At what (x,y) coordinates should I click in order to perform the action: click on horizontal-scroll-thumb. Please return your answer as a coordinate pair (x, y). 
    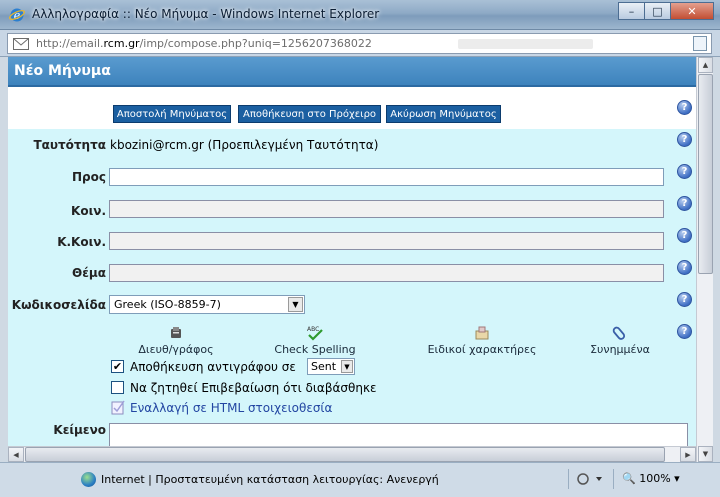
    Looking at the image, I should click on (345, 454).